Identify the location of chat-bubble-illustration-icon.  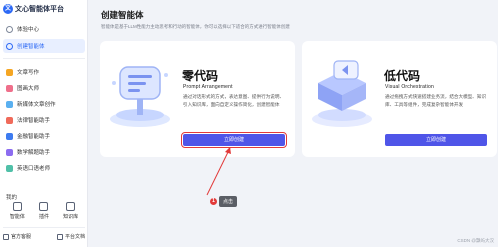
(140, 96).